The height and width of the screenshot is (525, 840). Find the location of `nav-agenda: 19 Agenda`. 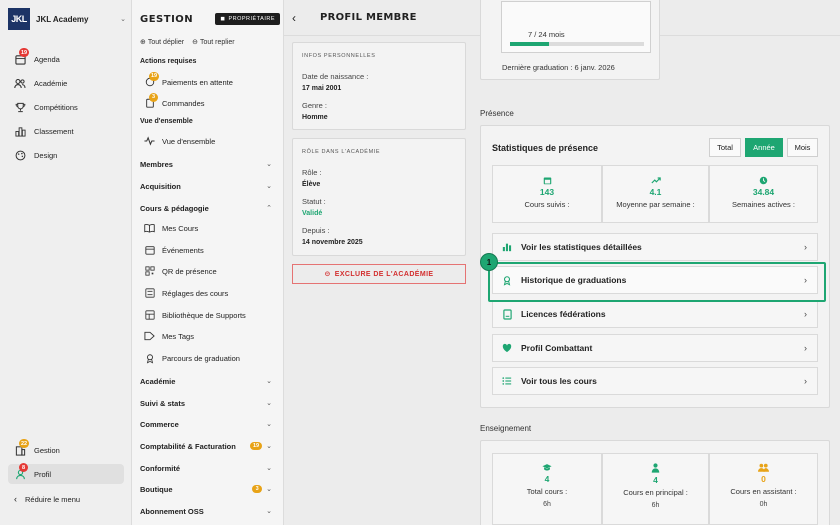

nav-agenda: 19 Agenda is located at coordinates (66, 58).